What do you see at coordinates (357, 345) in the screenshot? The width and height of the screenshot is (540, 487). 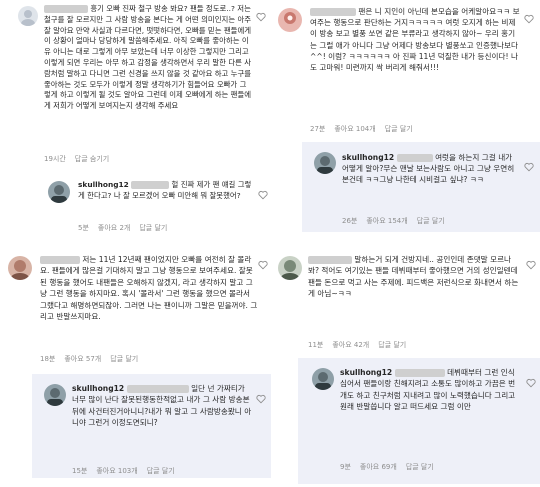 I see `comment-meta: 11분 좋아요 42개 답글 달기` at bounding box center [357, 345].